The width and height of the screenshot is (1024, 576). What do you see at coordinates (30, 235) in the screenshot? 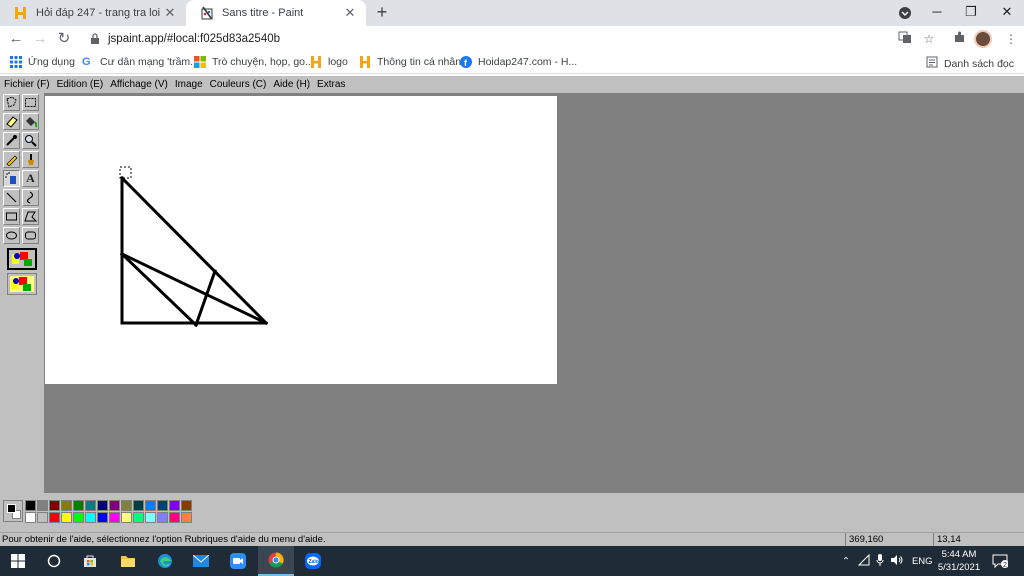
I see `rounded-rect-icon` at bounding box center [30, 235].